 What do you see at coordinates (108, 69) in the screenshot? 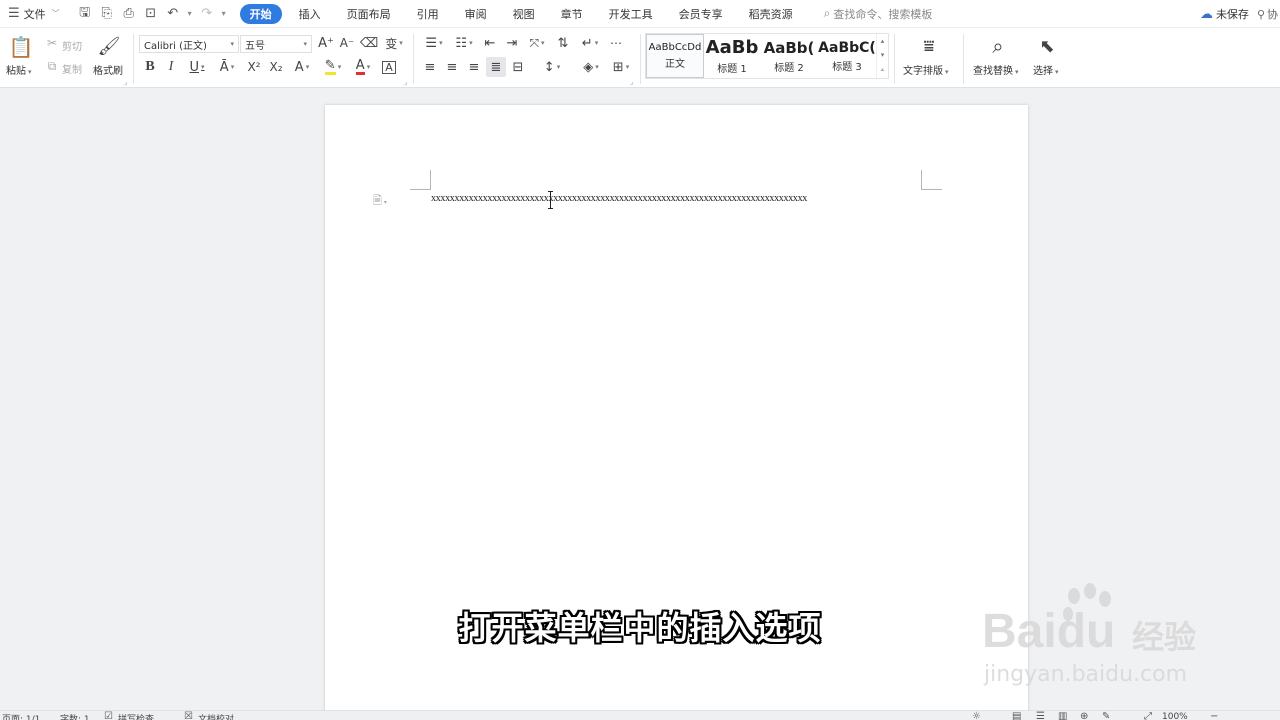
I see `format-painter-label: 格式刷` at bounding box center [108, 69].